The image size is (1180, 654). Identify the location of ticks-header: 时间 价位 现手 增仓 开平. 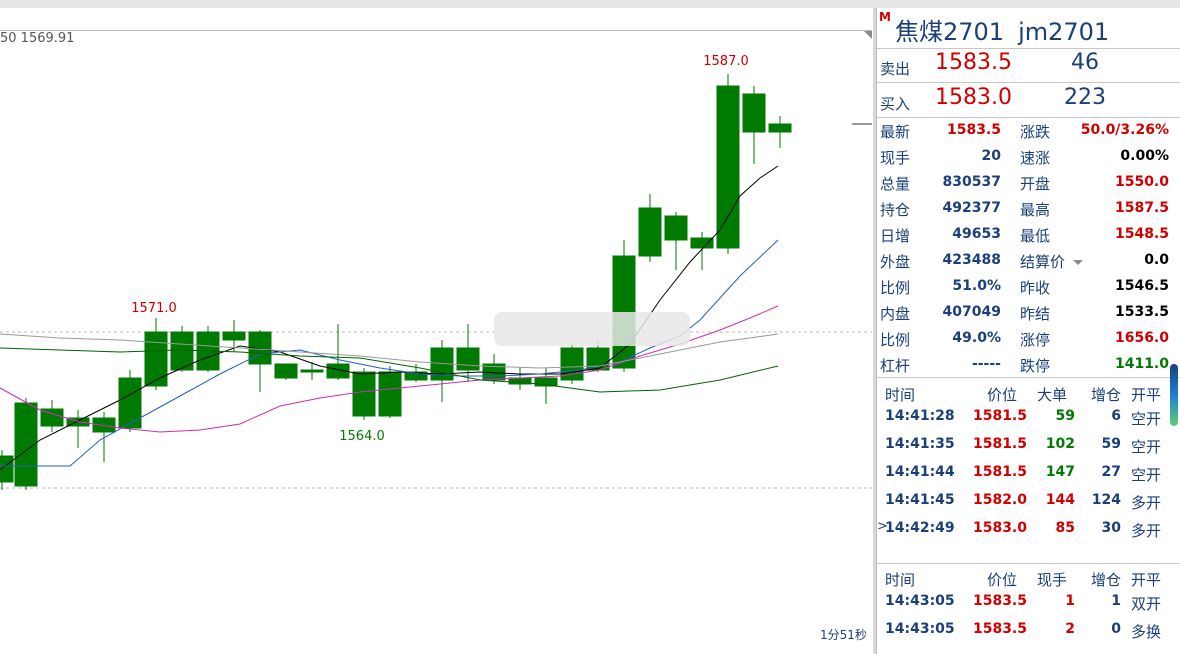
(1024, 578).